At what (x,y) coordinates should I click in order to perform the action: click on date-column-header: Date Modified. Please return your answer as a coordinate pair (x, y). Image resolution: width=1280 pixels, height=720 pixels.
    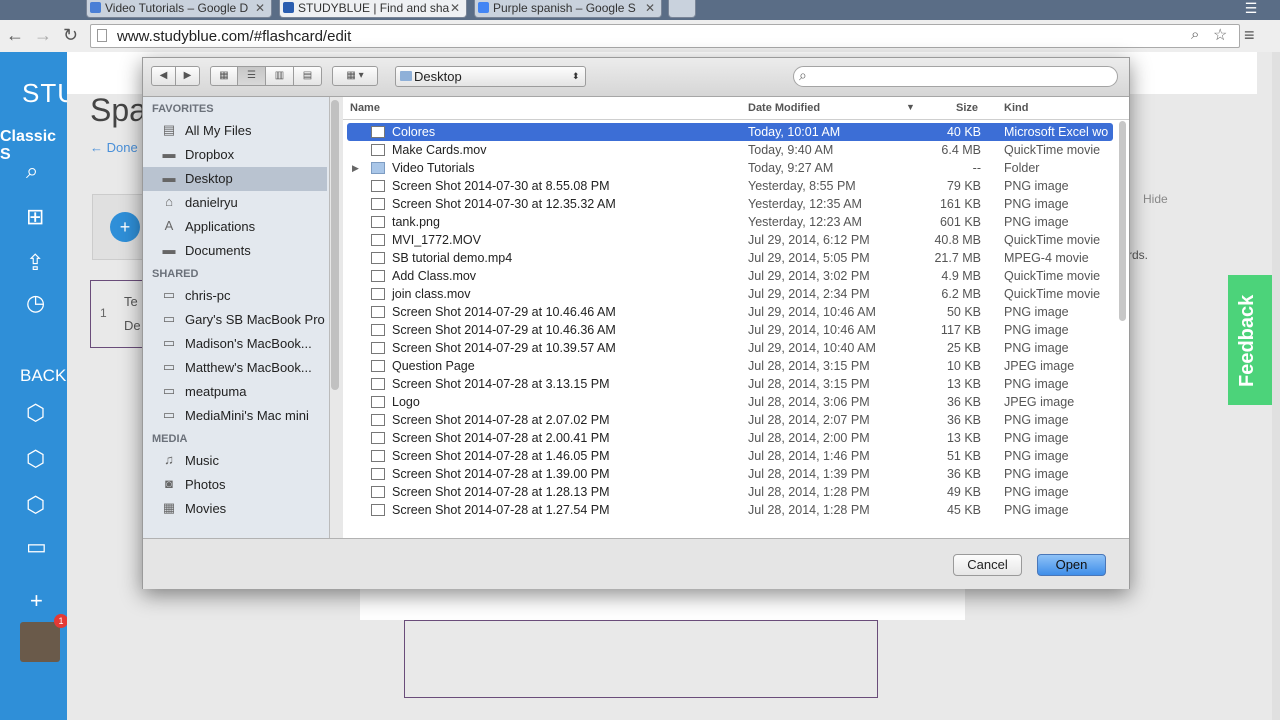
    Looking at the image, I should click on (784, 108).